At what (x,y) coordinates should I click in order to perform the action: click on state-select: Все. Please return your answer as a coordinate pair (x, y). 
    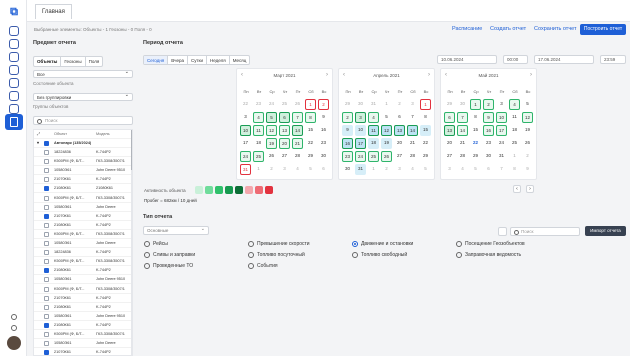
    Looking at the image, I should click on (83, 73).